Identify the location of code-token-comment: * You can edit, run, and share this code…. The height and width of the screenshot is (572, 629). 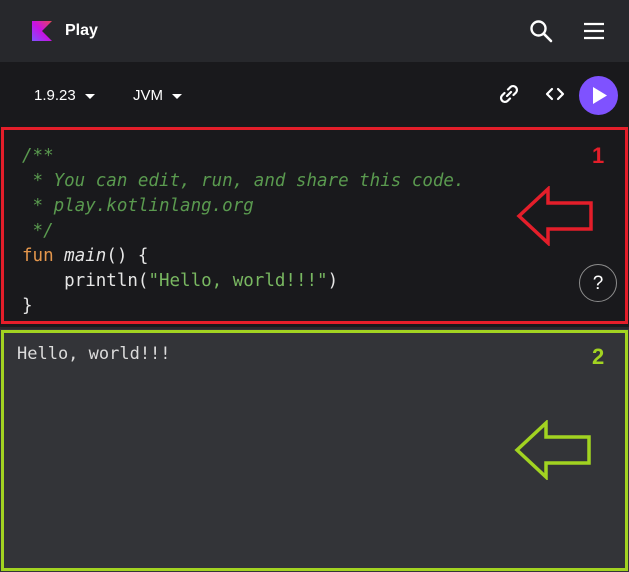
(243, 181).